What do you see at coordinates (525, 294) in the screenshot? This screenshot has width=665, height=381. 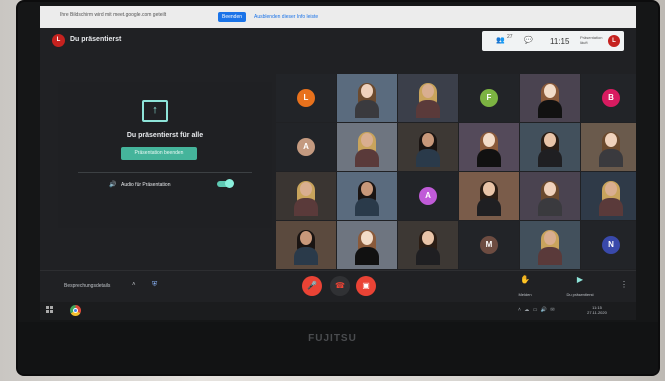 I see `raise-hand-label: Melden` at bounding box center [525, 294].